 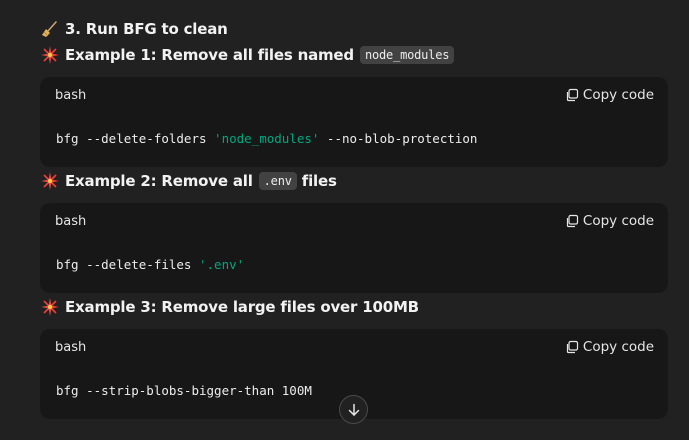 I want to click on arrow-down-icon, so click(x=353, y=409).